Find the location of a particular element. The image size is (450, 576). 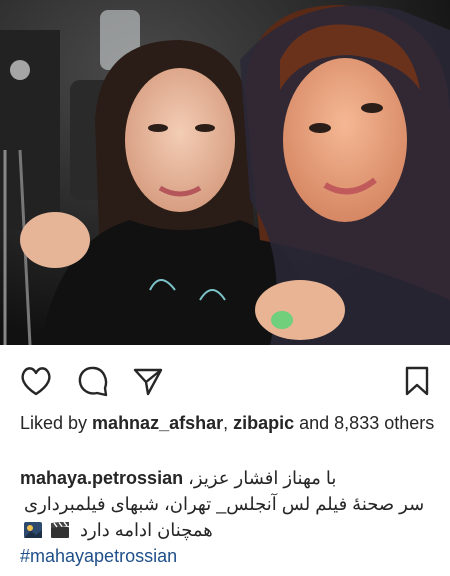

hashtag-link: #mahayapetrossian is located at coordinates (98, 556).